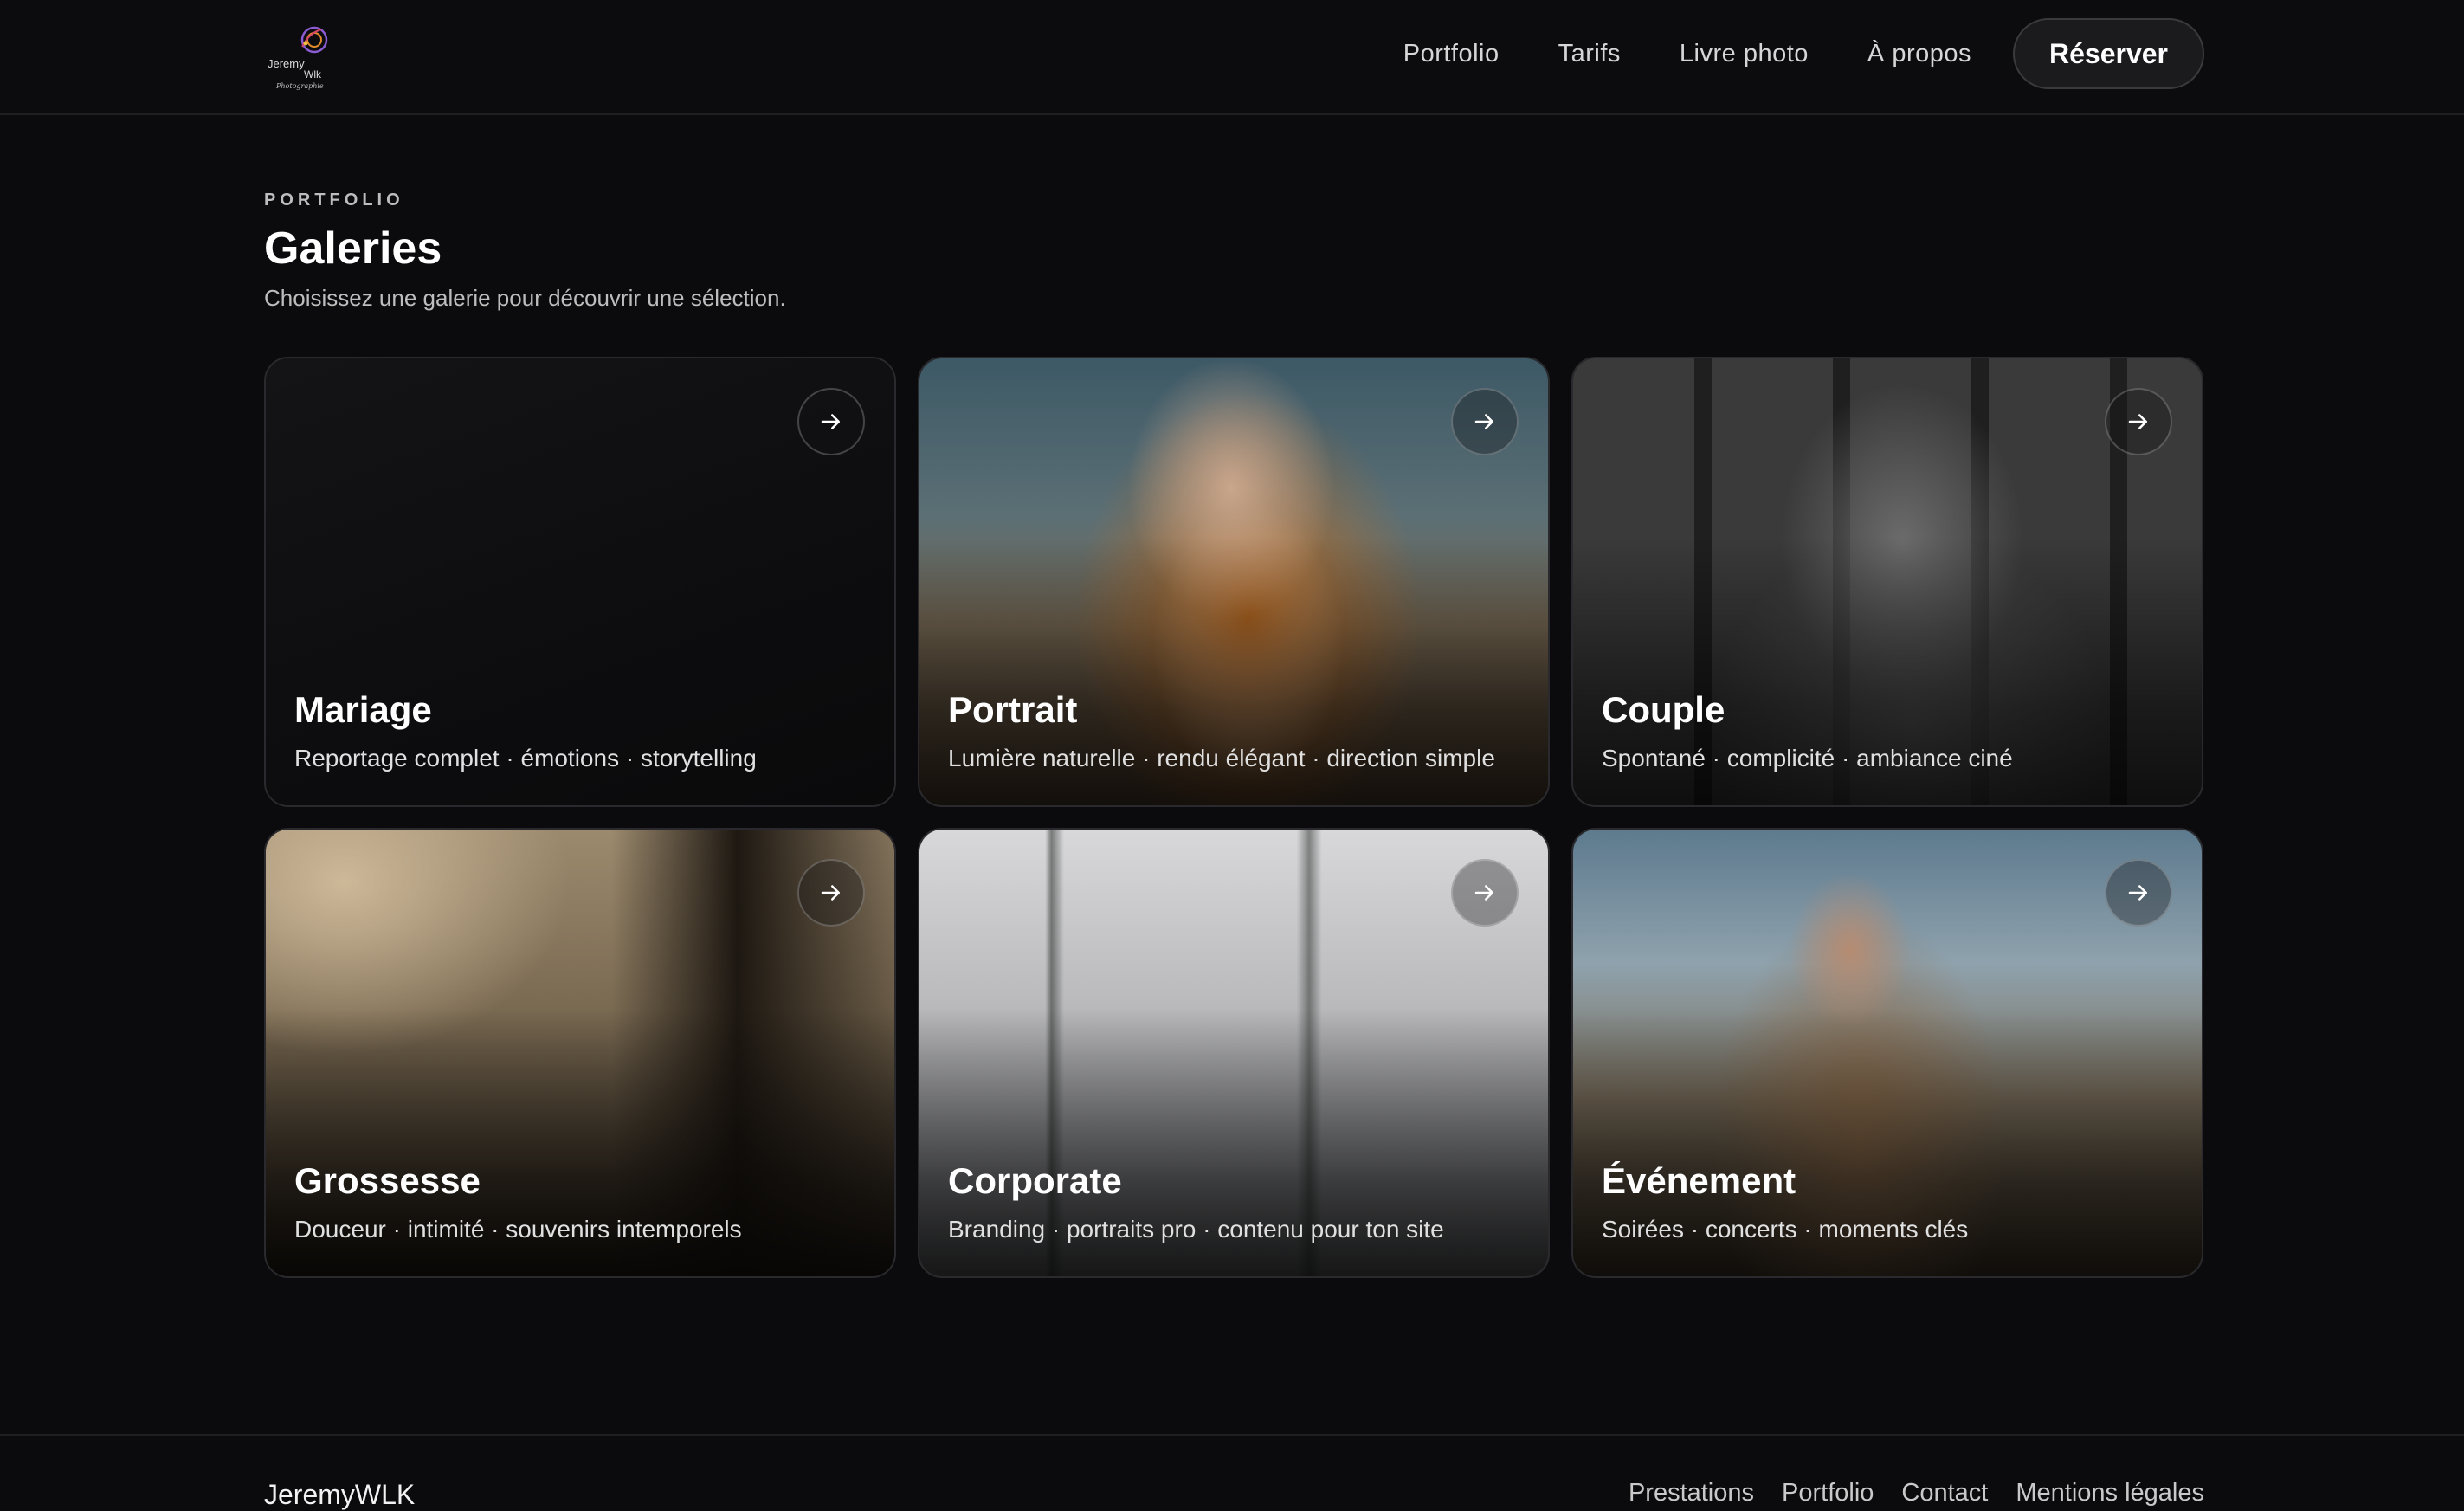  What do you see at coordinates (1589, 54) in the screenshot?
I see `nav-item-tarifs: Tarifs` at bounding box center [1589, 54].